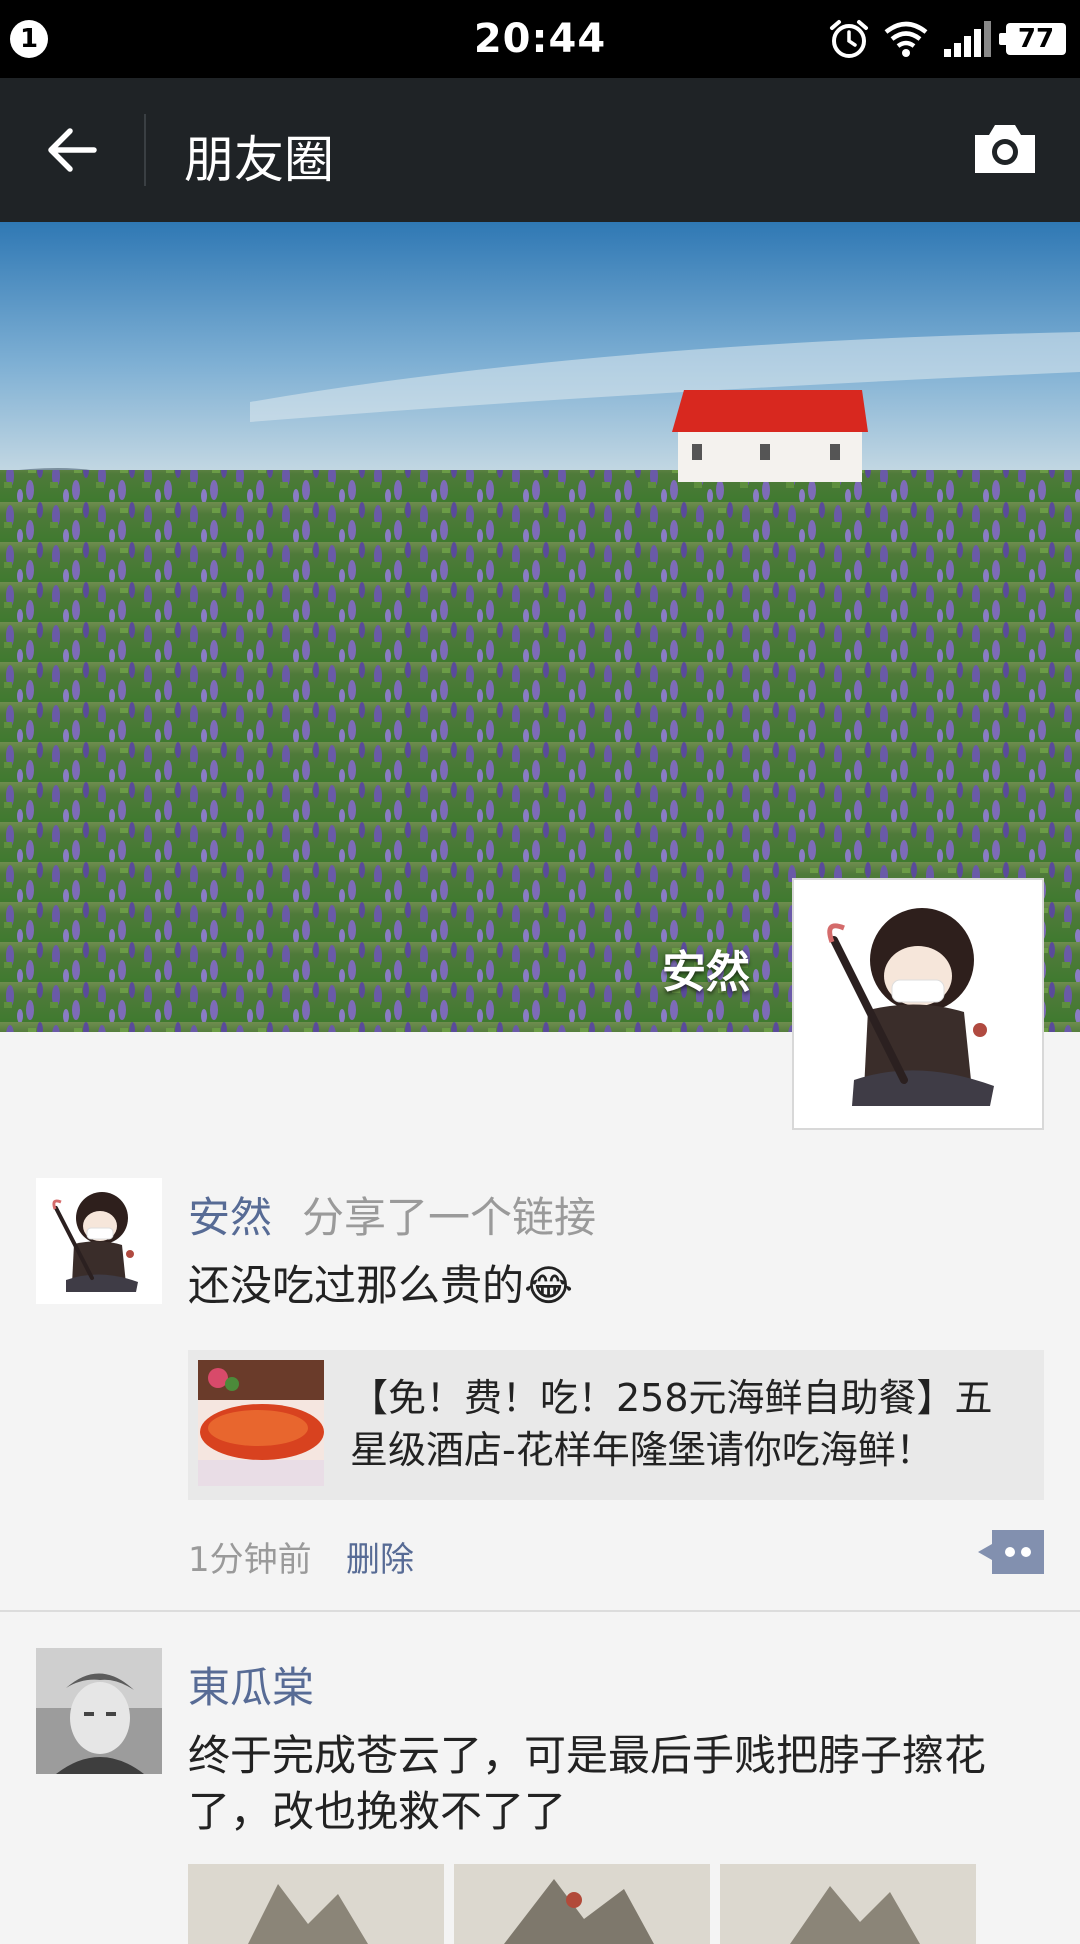 The width and height of the screenshot is (1080, 1944). What do you see at coordinates (145, 150) in the screenshot?
I see `title-divider` at bounding box center [145, 150].